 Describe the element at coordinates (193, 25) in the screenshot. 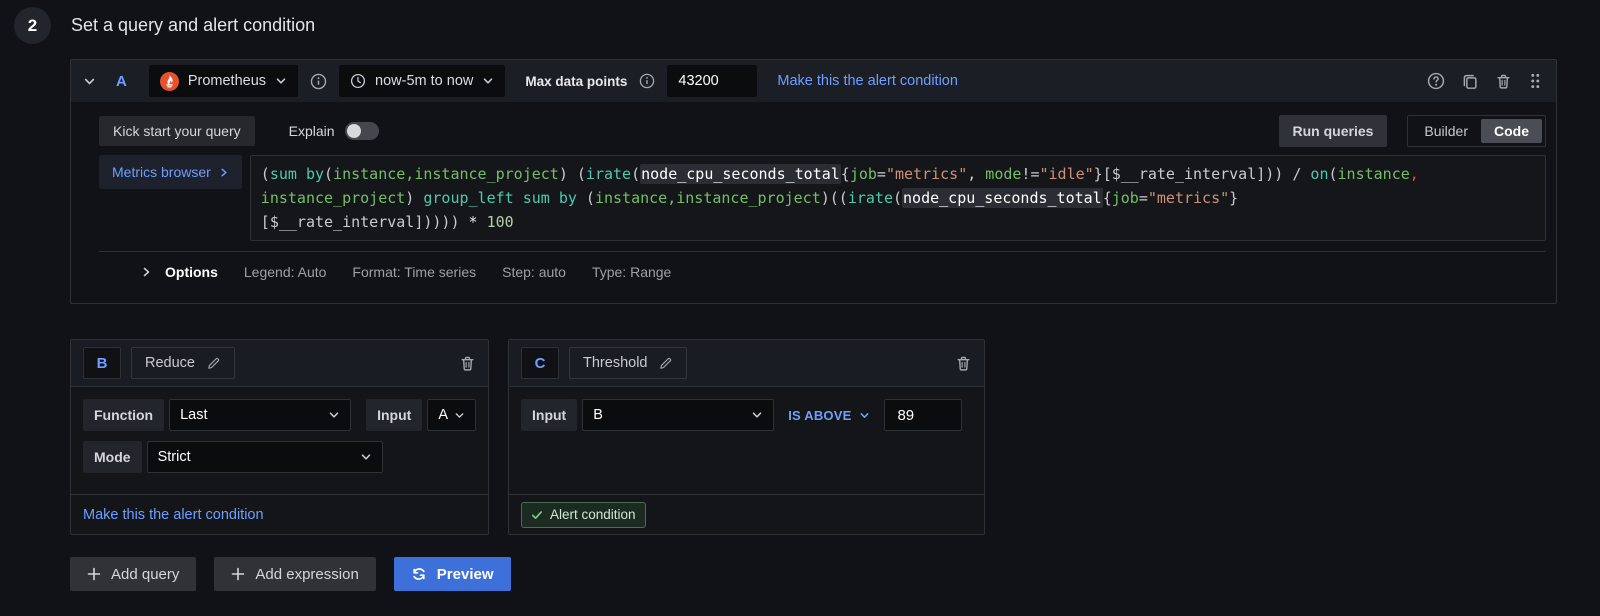

I see `page-title: Set a query and alert condition` at that location.